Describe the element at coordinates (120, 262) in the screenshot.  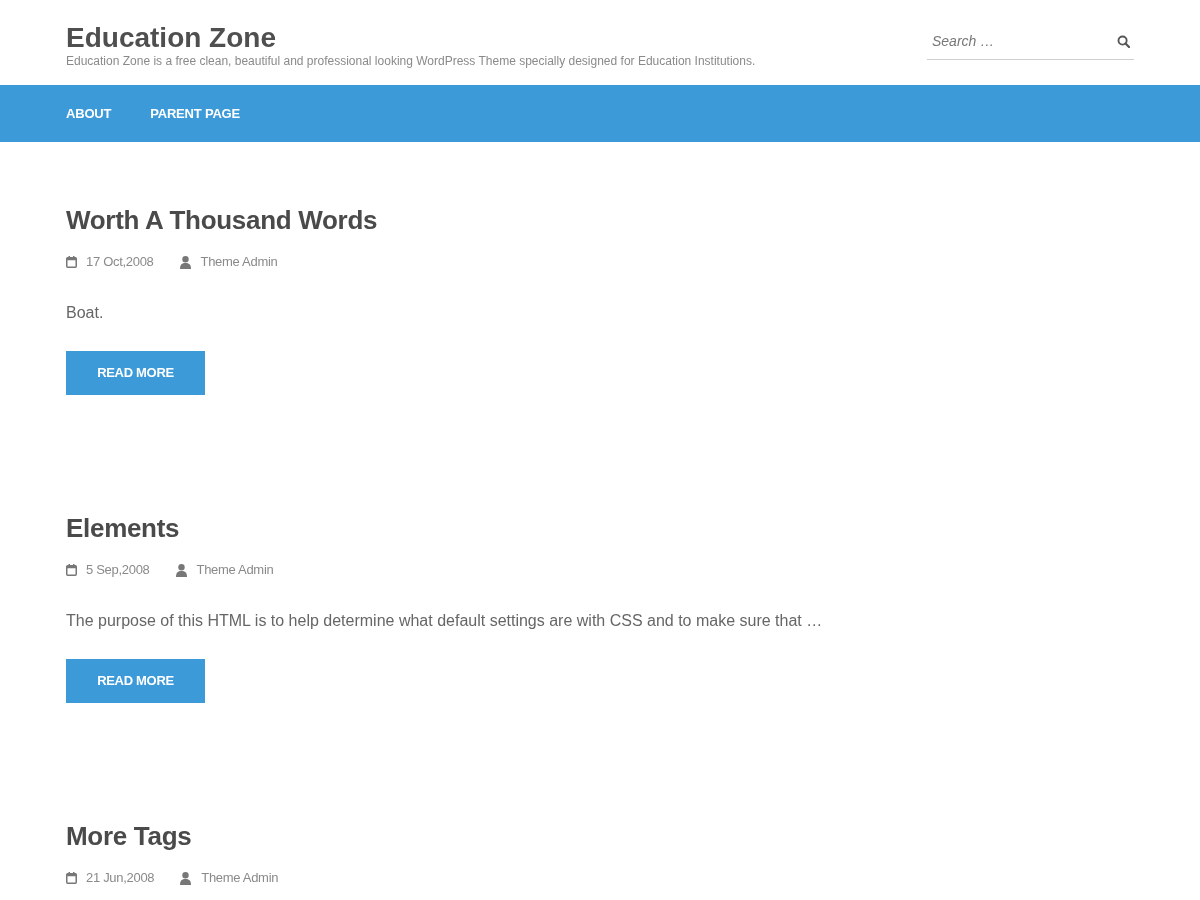
I see `post-date: 17 Oct,2008` at that location.